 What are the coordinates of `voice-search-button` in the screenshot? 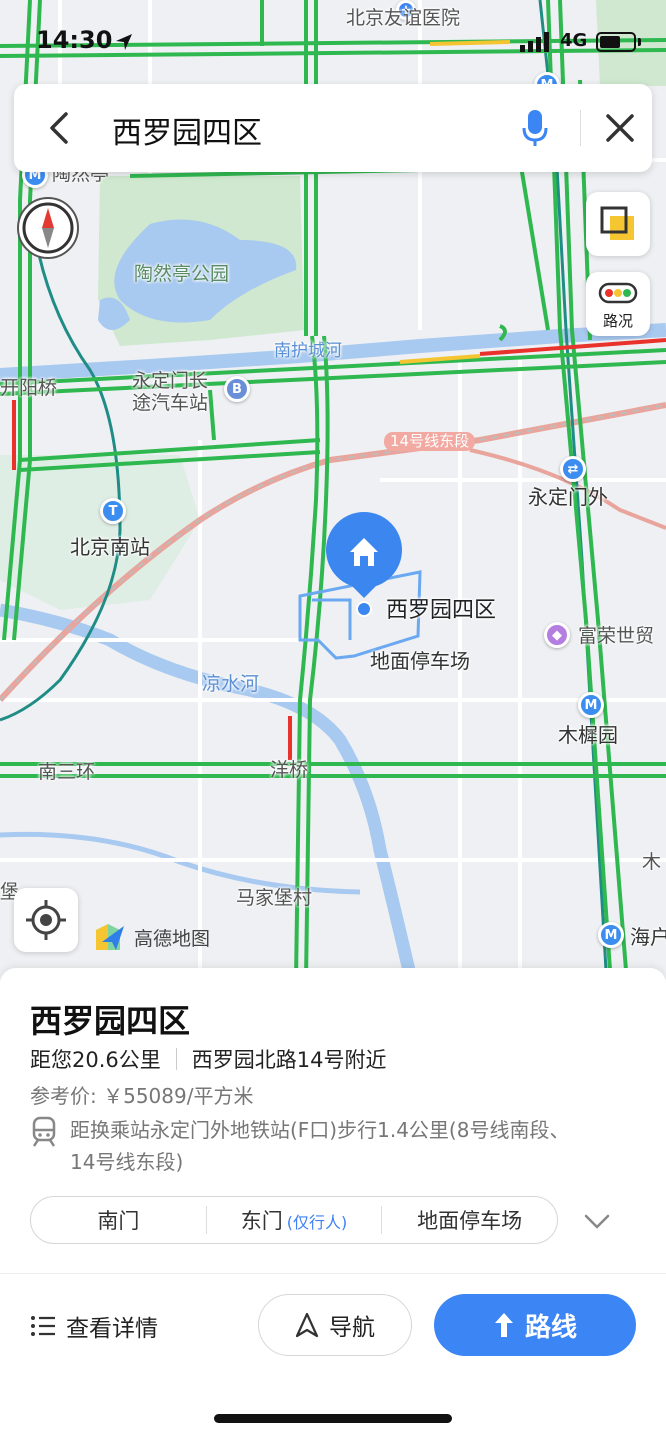 It's located at (535, 128).